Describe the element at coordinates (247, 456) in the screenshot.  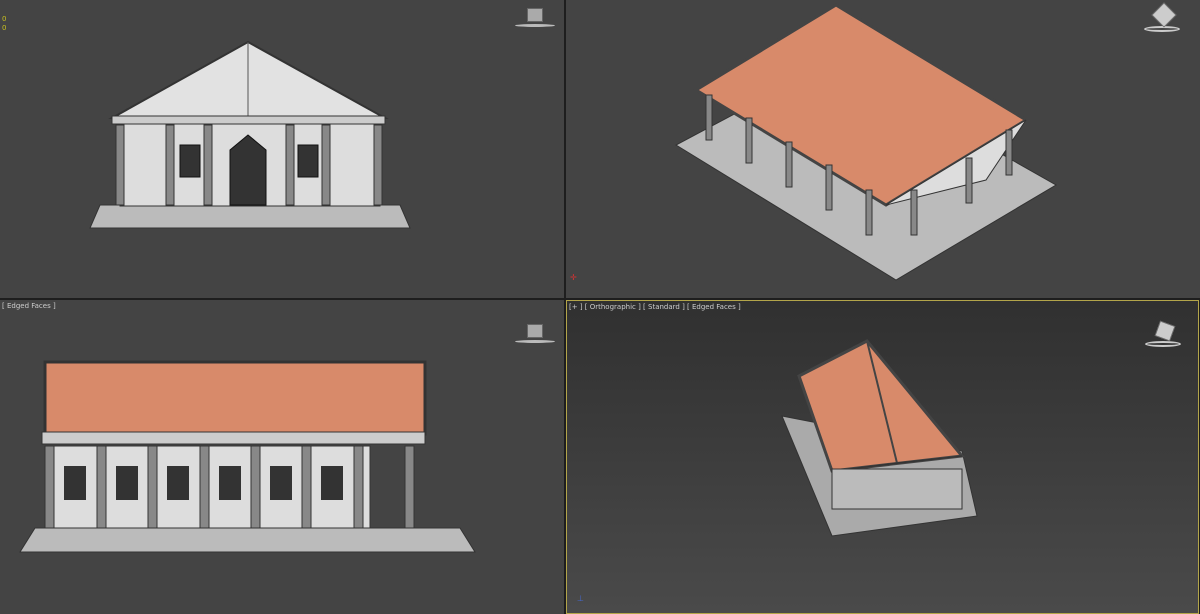
I see `side-view-model` at that location.